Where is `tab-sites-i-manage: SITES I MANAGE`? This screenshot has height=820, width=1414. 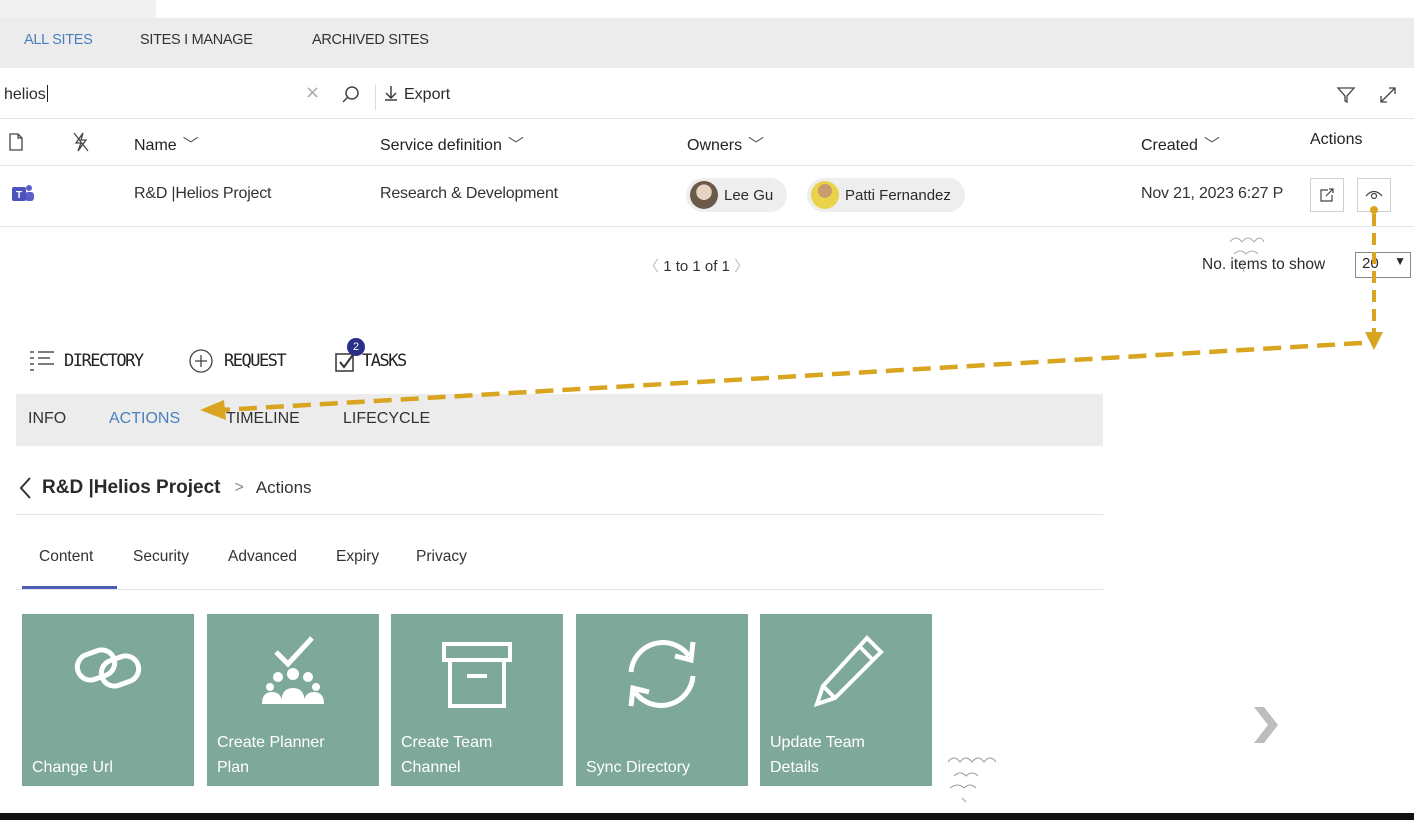 tab-sites-i-manage: SITES I MANAGE is located at coordinates (196, 40).